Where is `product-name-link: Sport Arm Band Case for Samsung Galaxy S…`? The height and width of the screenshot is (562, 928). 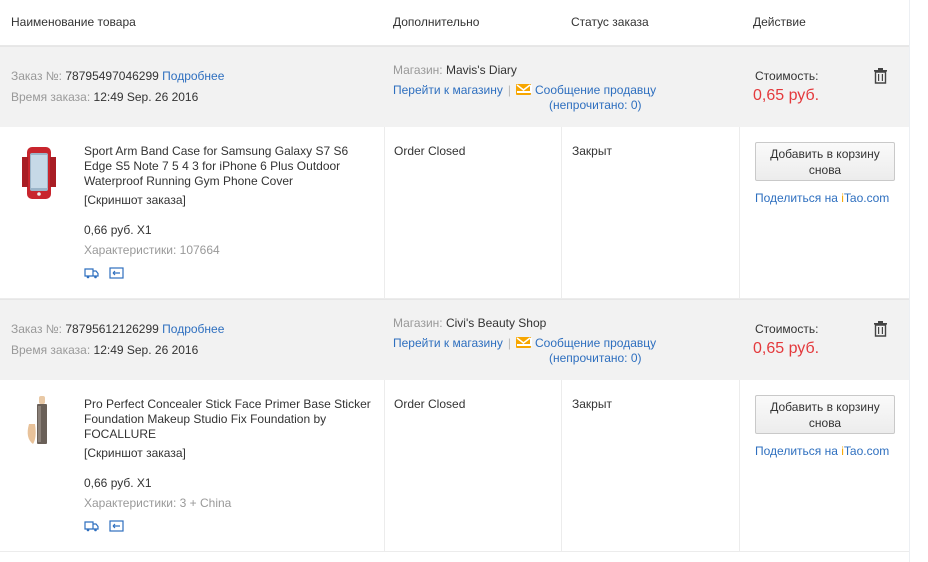 product-name-link: Sport Arm Band Case for Samsung Galaxy S… is located at coordinates (229, 166).